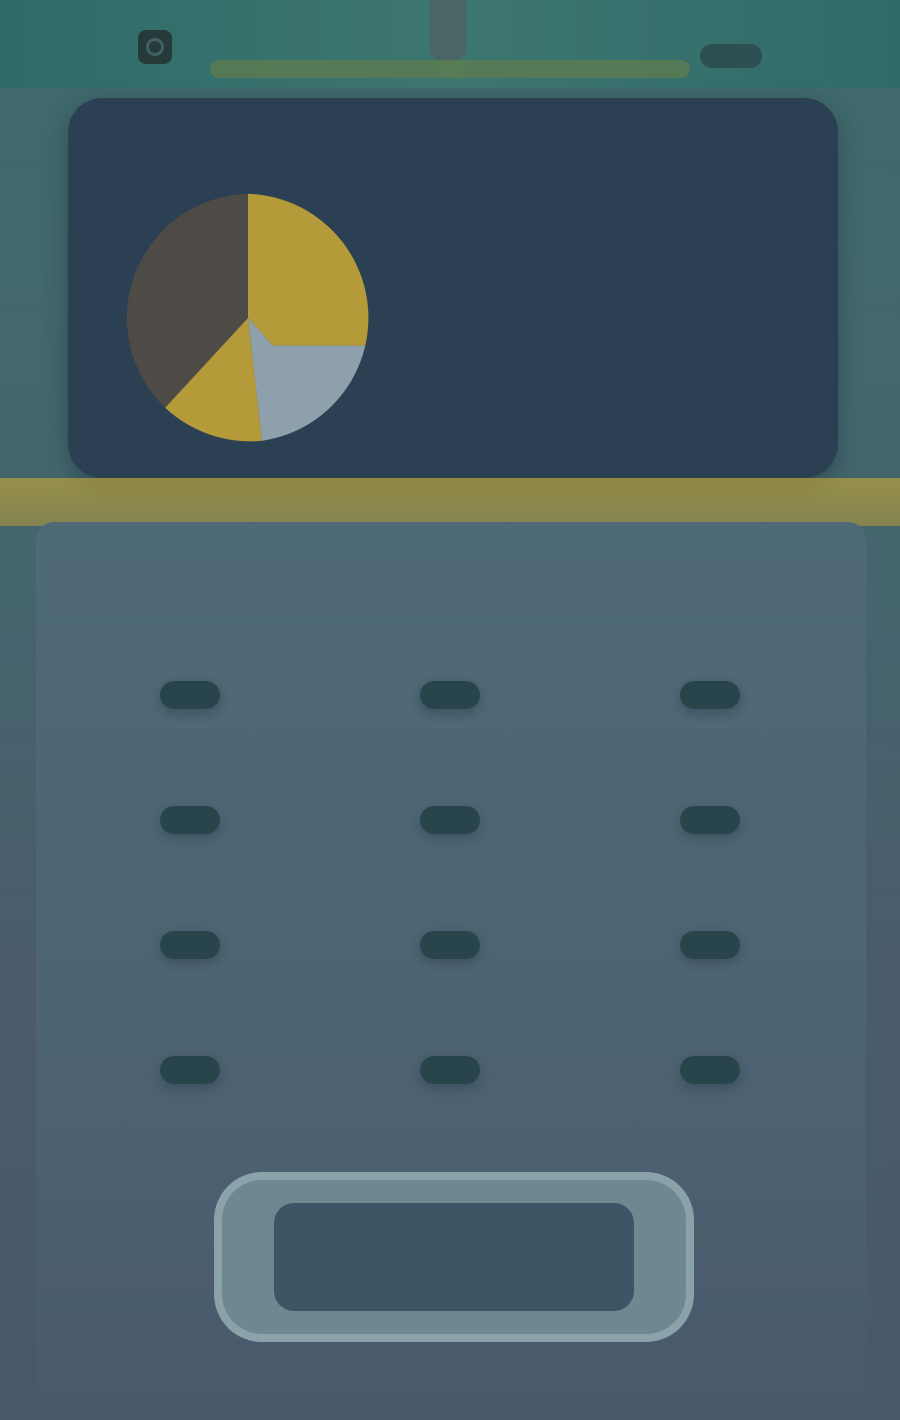  I want to click on primary-action-label, so click(454, 1257).